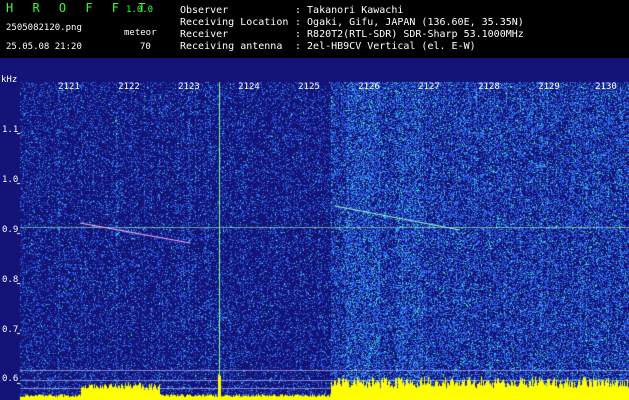 This screenshot has height=400, width=629. What do you see at coordinates (249, 87) in the screenshot?
I see `x-tick-label: 2124` at bounding box center [249, 87].